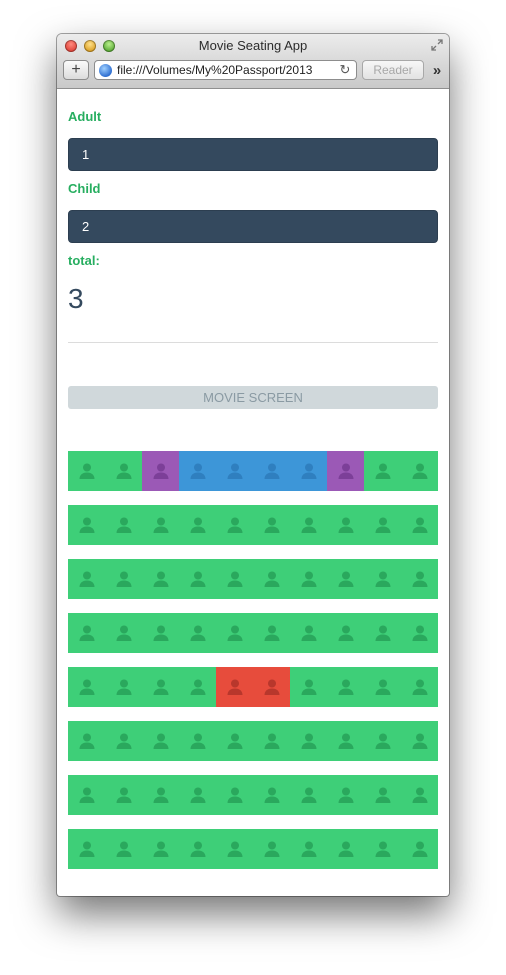 Image resolution: width=506 pixels, height=975 pixels. I want to click on add-bookmark-button: +, so click(76, 70).